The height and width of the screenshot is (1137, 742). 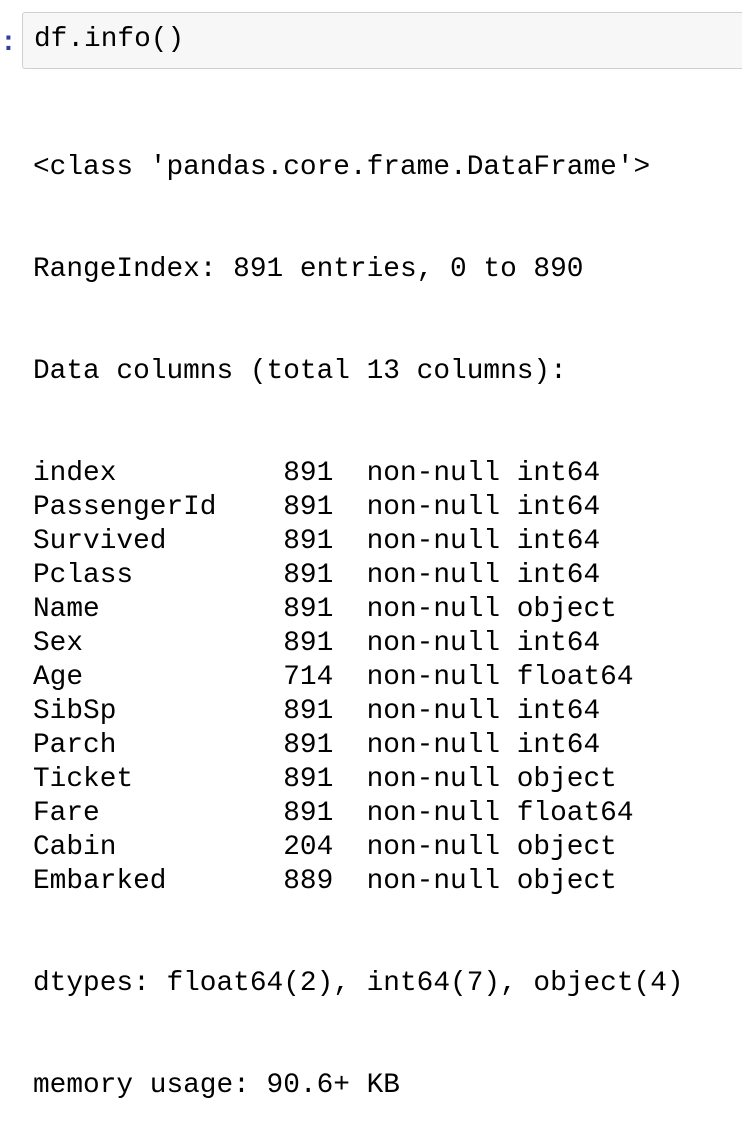 What do you see at coordinates (83, 575) in the screenshot?
I see `column-name: Pclass` at bounding box center [83, 575].